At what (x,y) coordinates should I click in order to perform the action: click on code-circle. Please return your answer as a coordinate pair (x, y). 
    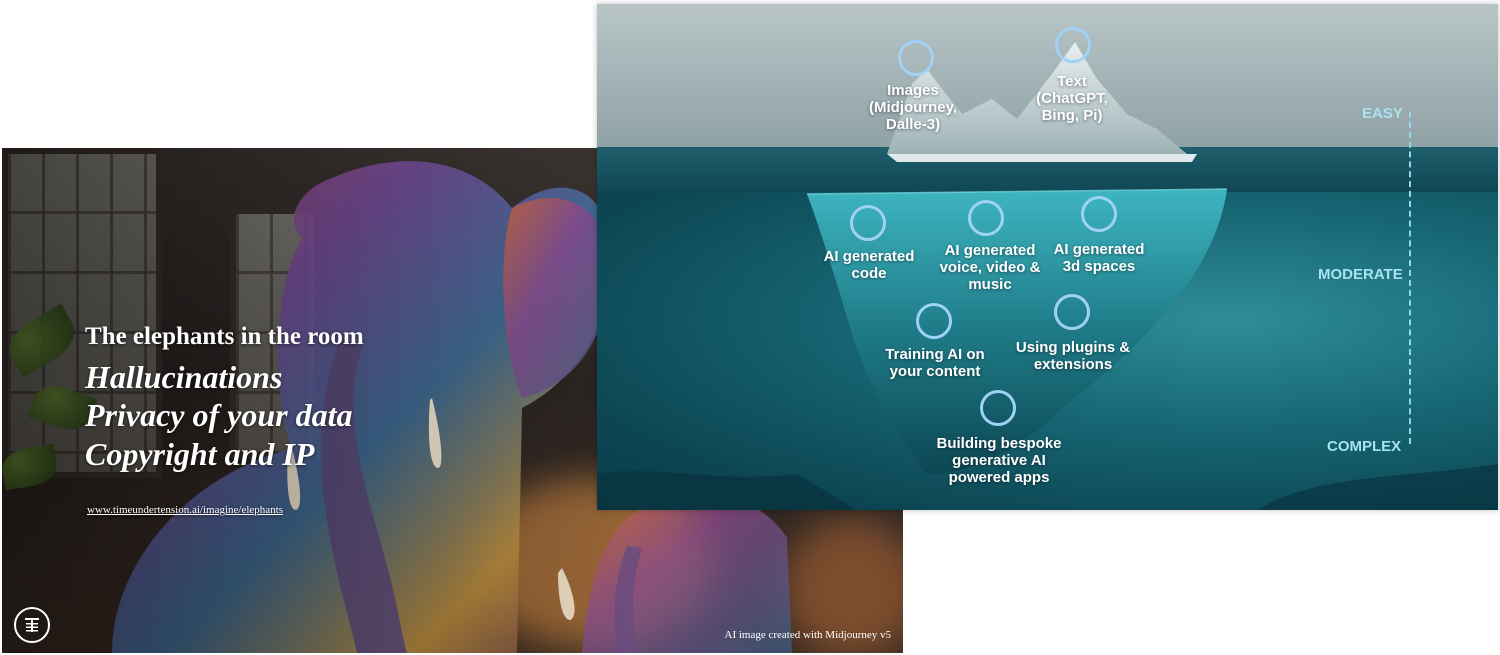
    Looking at the image, I should click on (868, 223).